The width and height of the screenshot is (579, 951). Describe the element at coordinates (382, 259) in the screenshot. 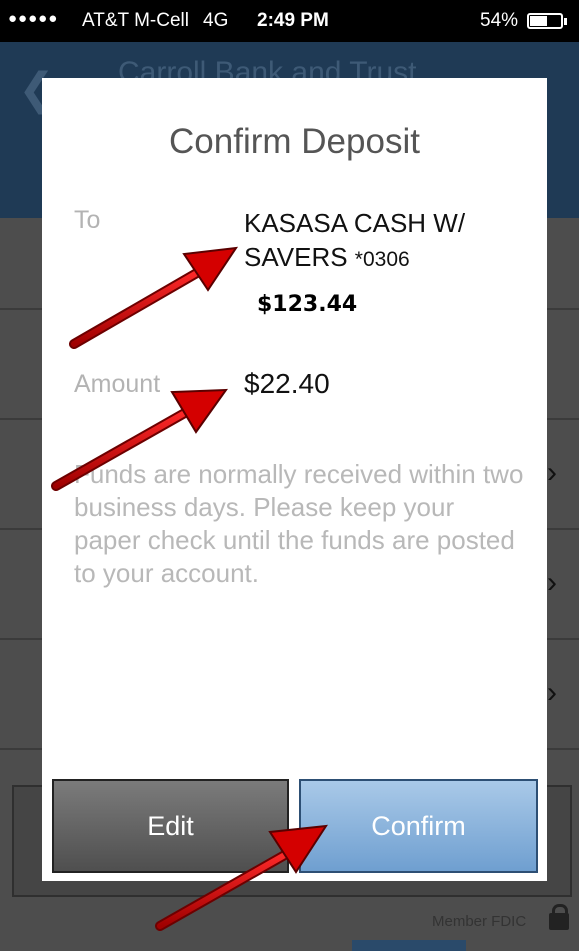

I see `account-number: *0306` at that location.